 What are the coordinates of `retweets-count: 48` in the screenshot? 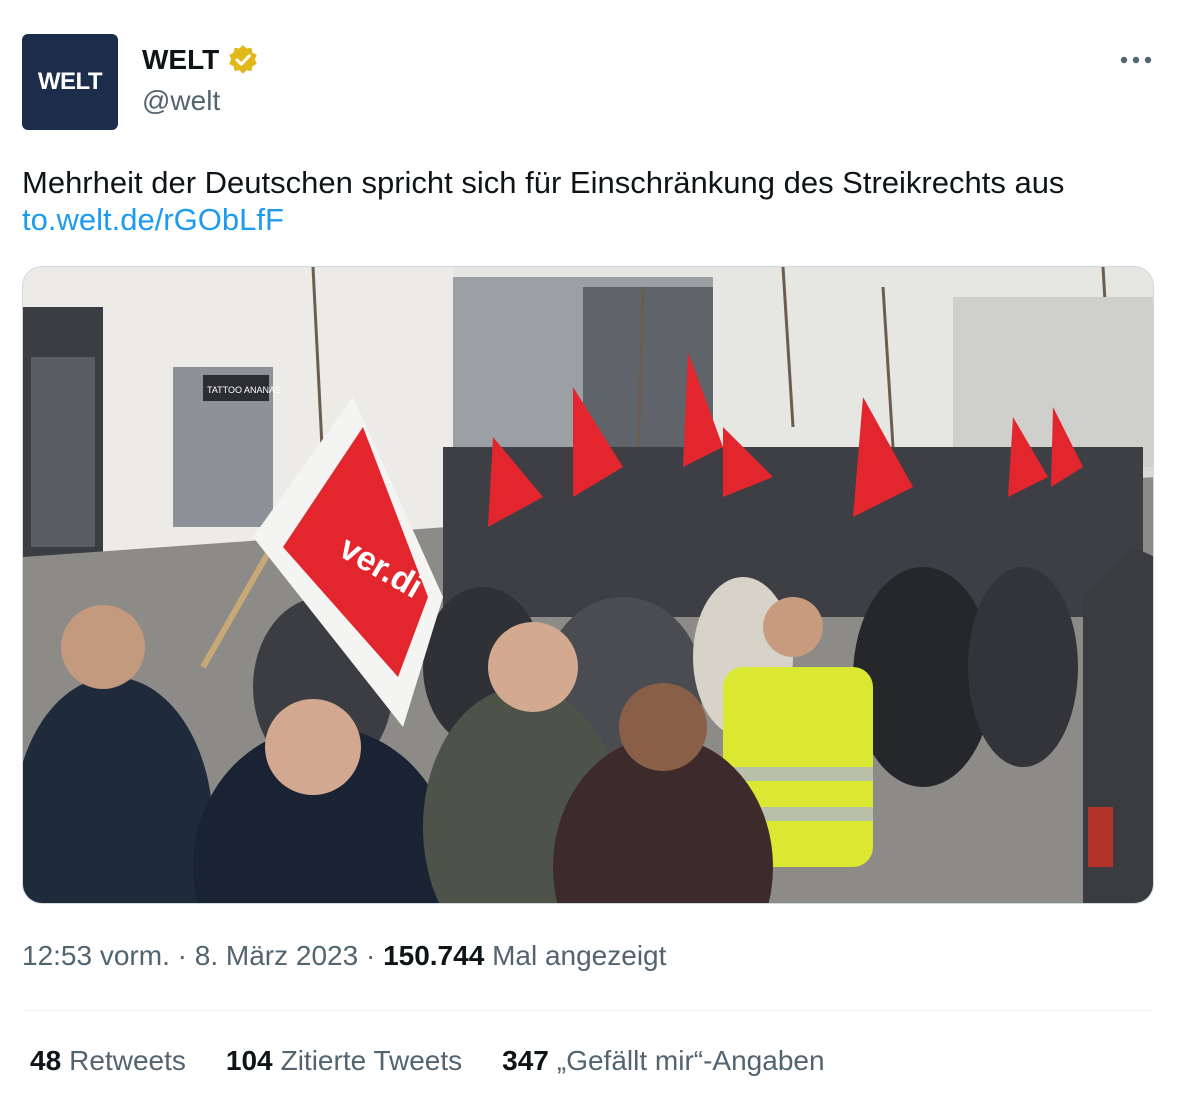 It's located at (46, 1060).